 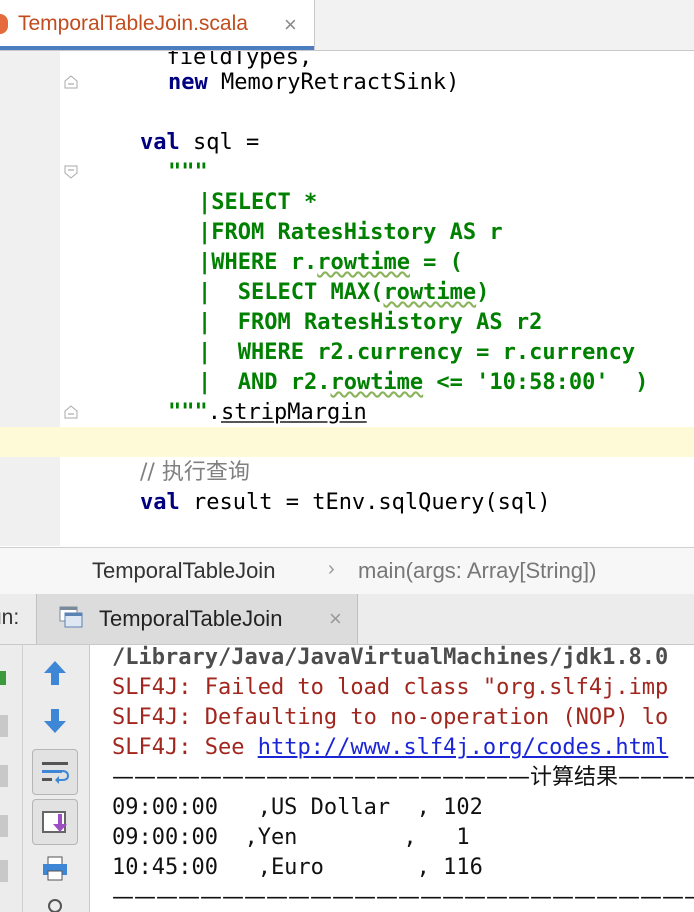 I want to click on code-token: |SELECT *, so click(x=258, y=202).